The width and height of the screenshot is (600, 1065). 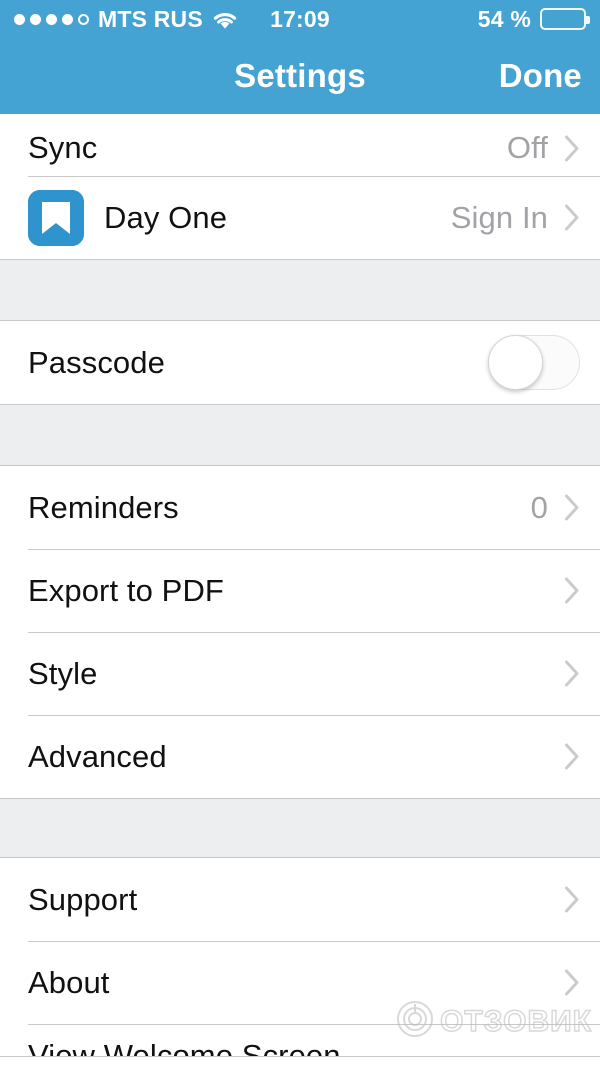 What do you see at coordinates (540, 76) in the screenshot?
I see `done-button: Done` at bounding box center [540, 76].